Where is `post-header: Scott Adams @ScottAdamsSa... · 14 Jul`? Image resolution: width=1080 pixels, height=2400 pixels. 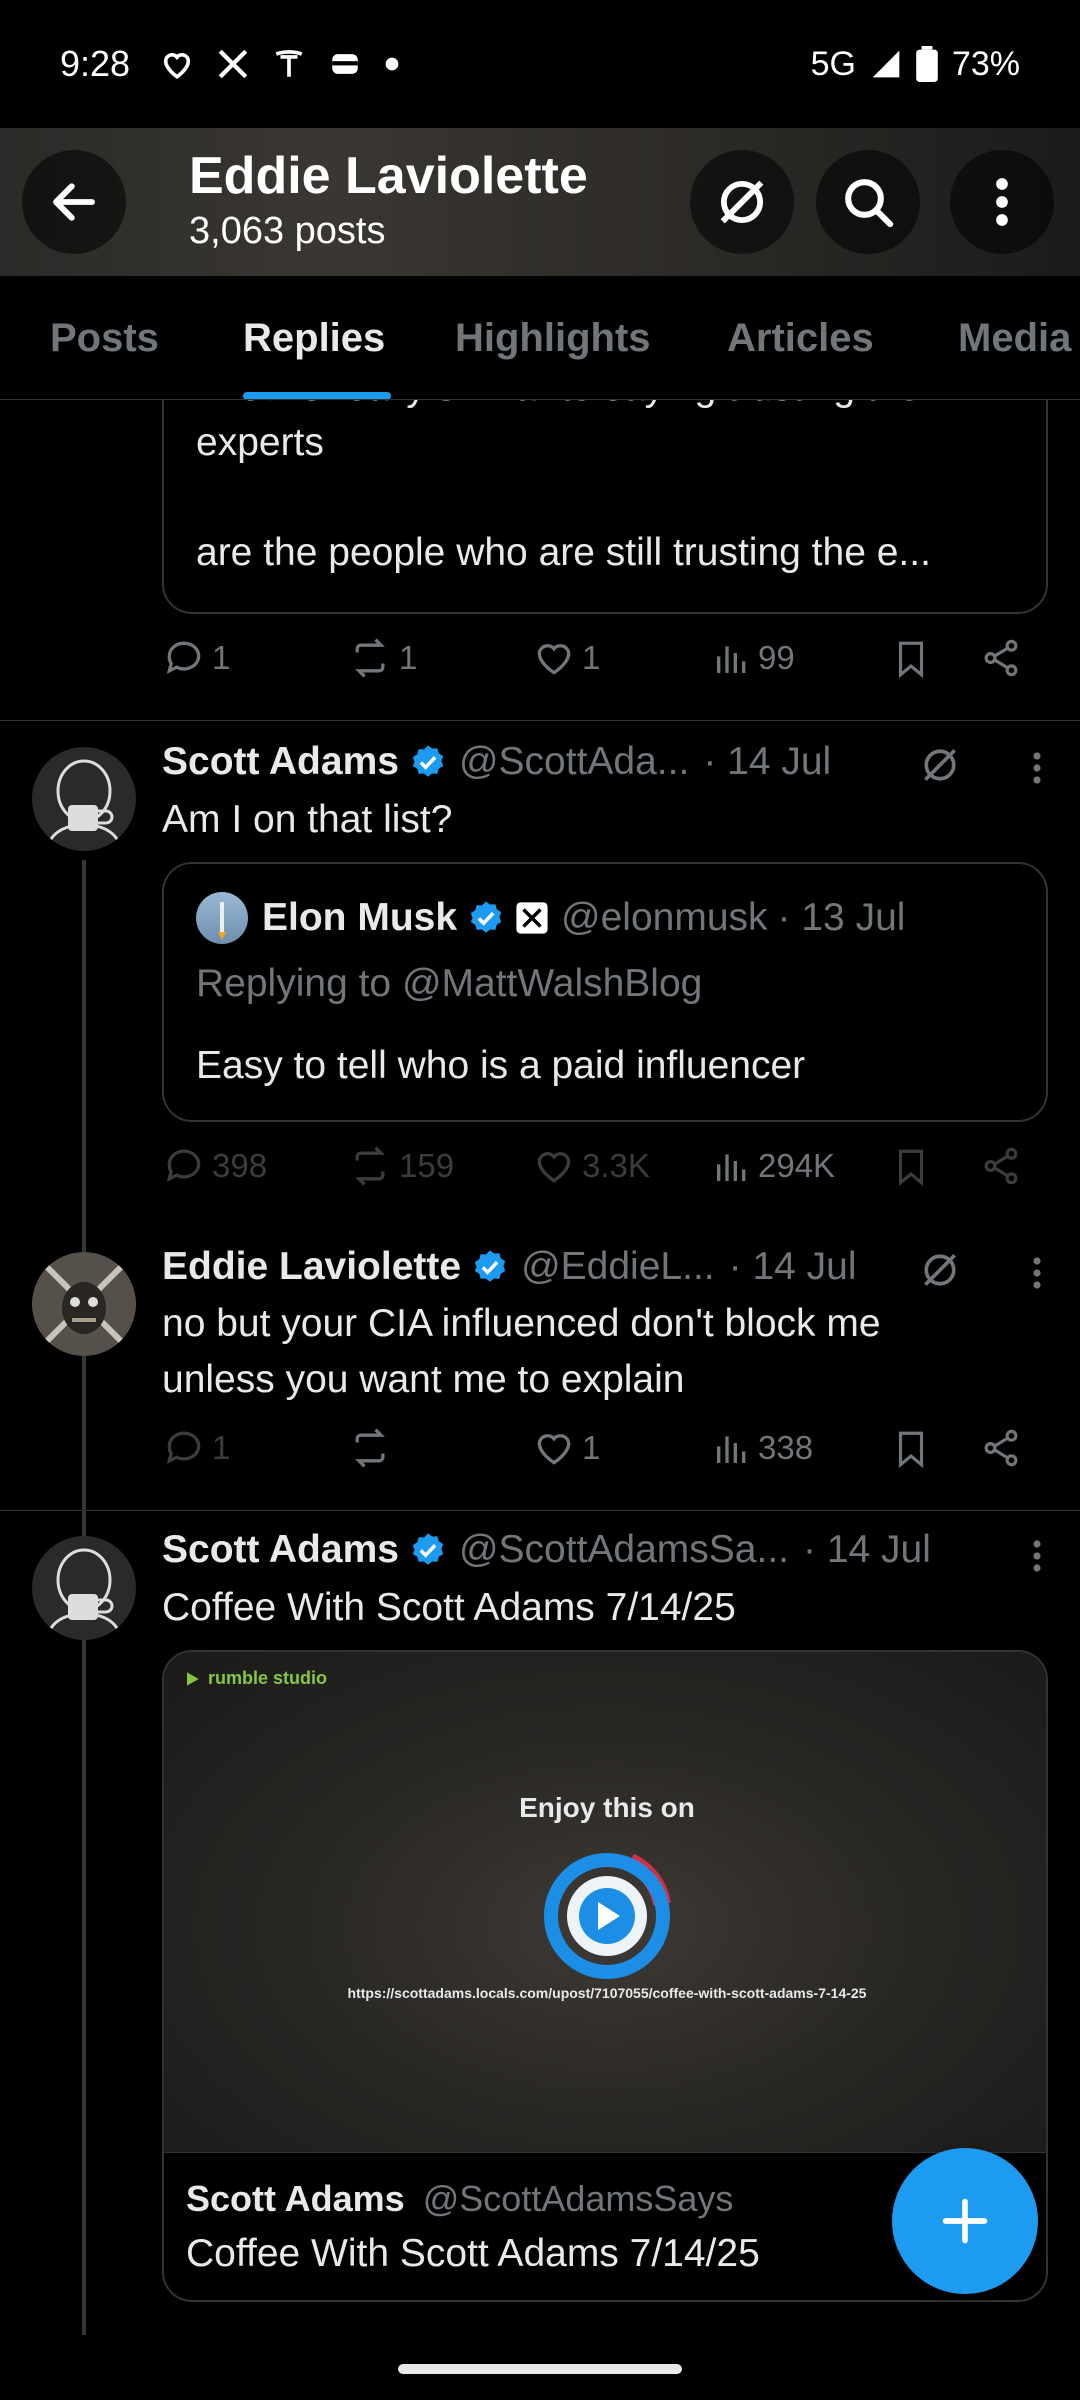
post-header: Scott Adams @ScottAdamsSa... · 14 Jul is located at coordinates (546, 1550).